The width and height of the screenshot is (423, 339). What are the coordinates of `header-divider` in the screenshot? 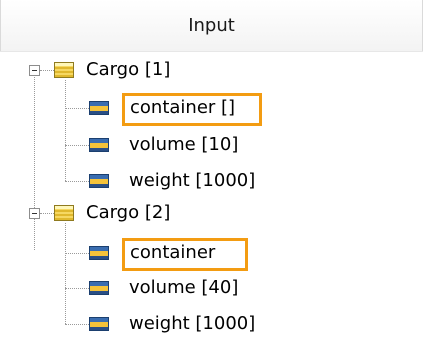 It's located at (211, 51).